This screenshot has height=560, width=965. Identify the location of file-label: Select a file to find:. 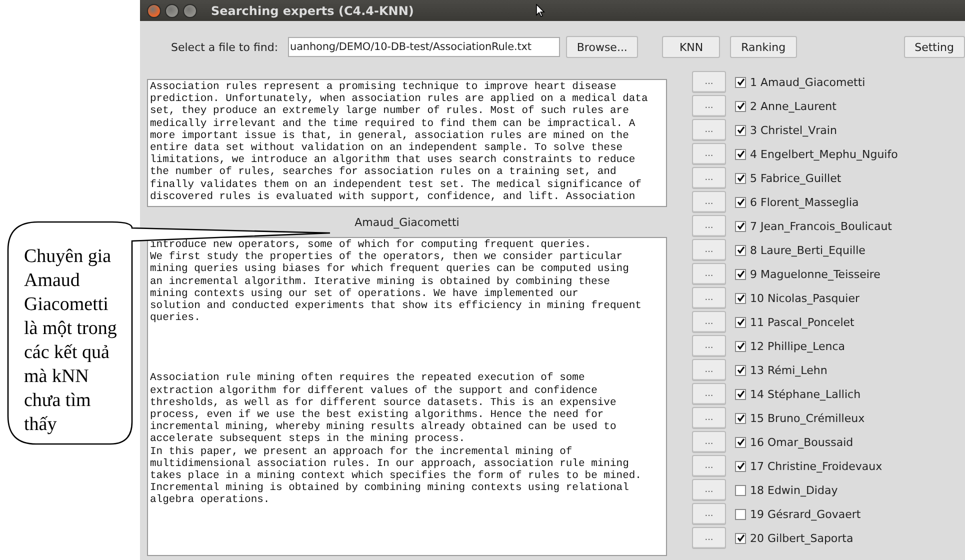
(224, 47).